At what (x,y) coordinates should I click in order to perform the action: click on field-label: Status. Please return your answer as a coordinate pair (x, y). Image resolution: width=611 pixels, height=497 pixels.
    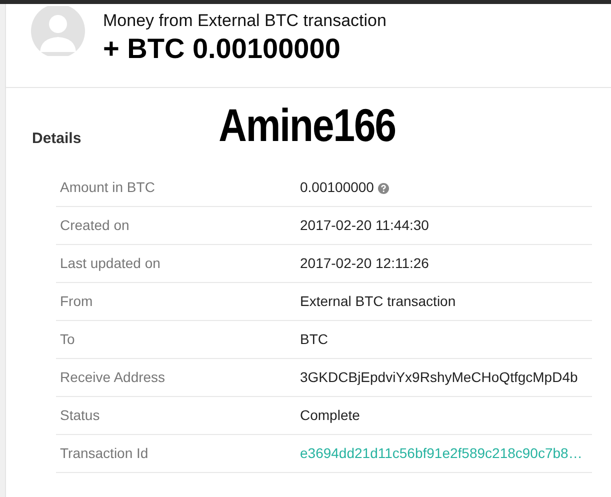
    Looking at the image, I should click on (80, 415).